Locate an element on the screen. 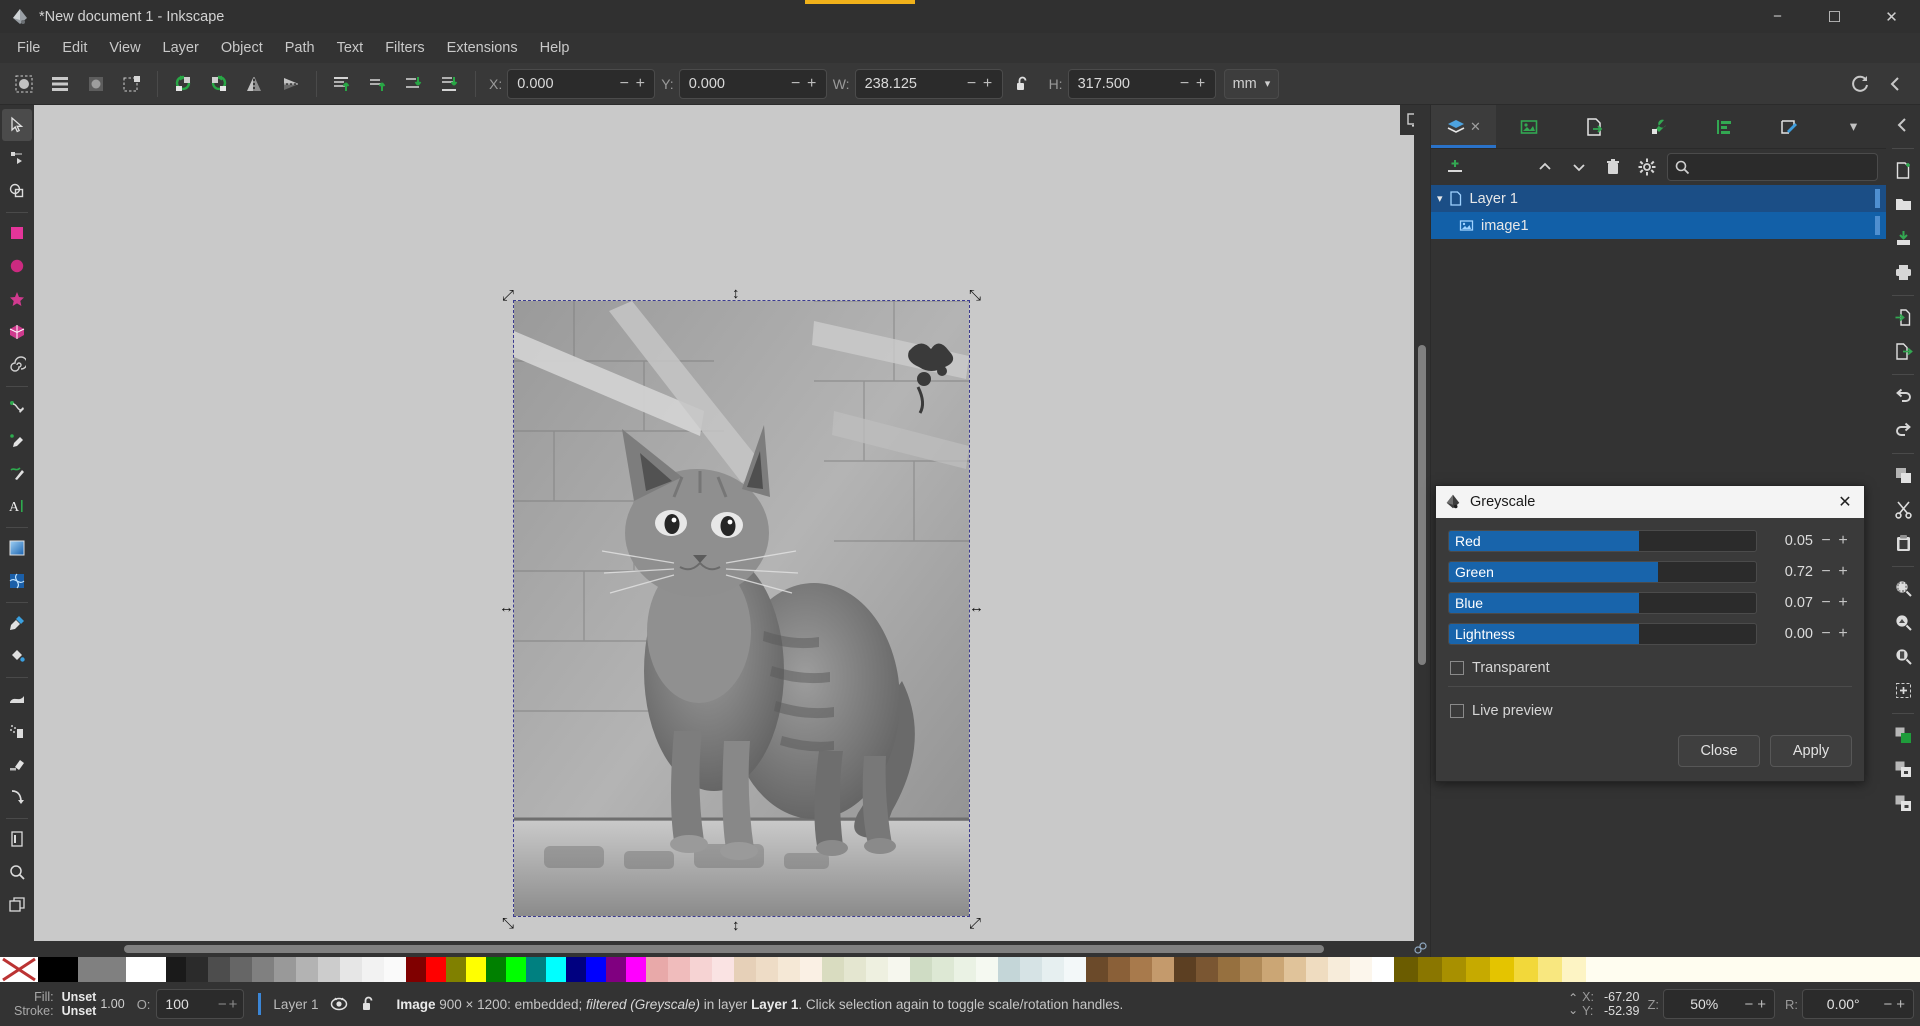 The width and height of the screenshot is (1920, 1026). minimize-button: − is located at coordinates (1777, 16).